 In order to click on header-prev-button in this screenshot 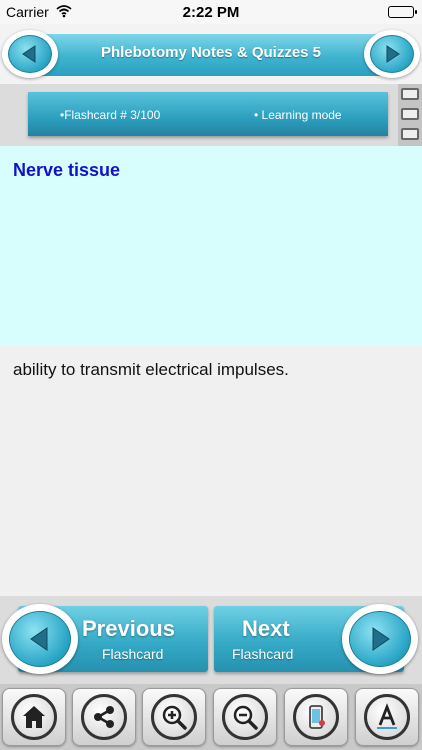, I will do `click(30, 54)`.